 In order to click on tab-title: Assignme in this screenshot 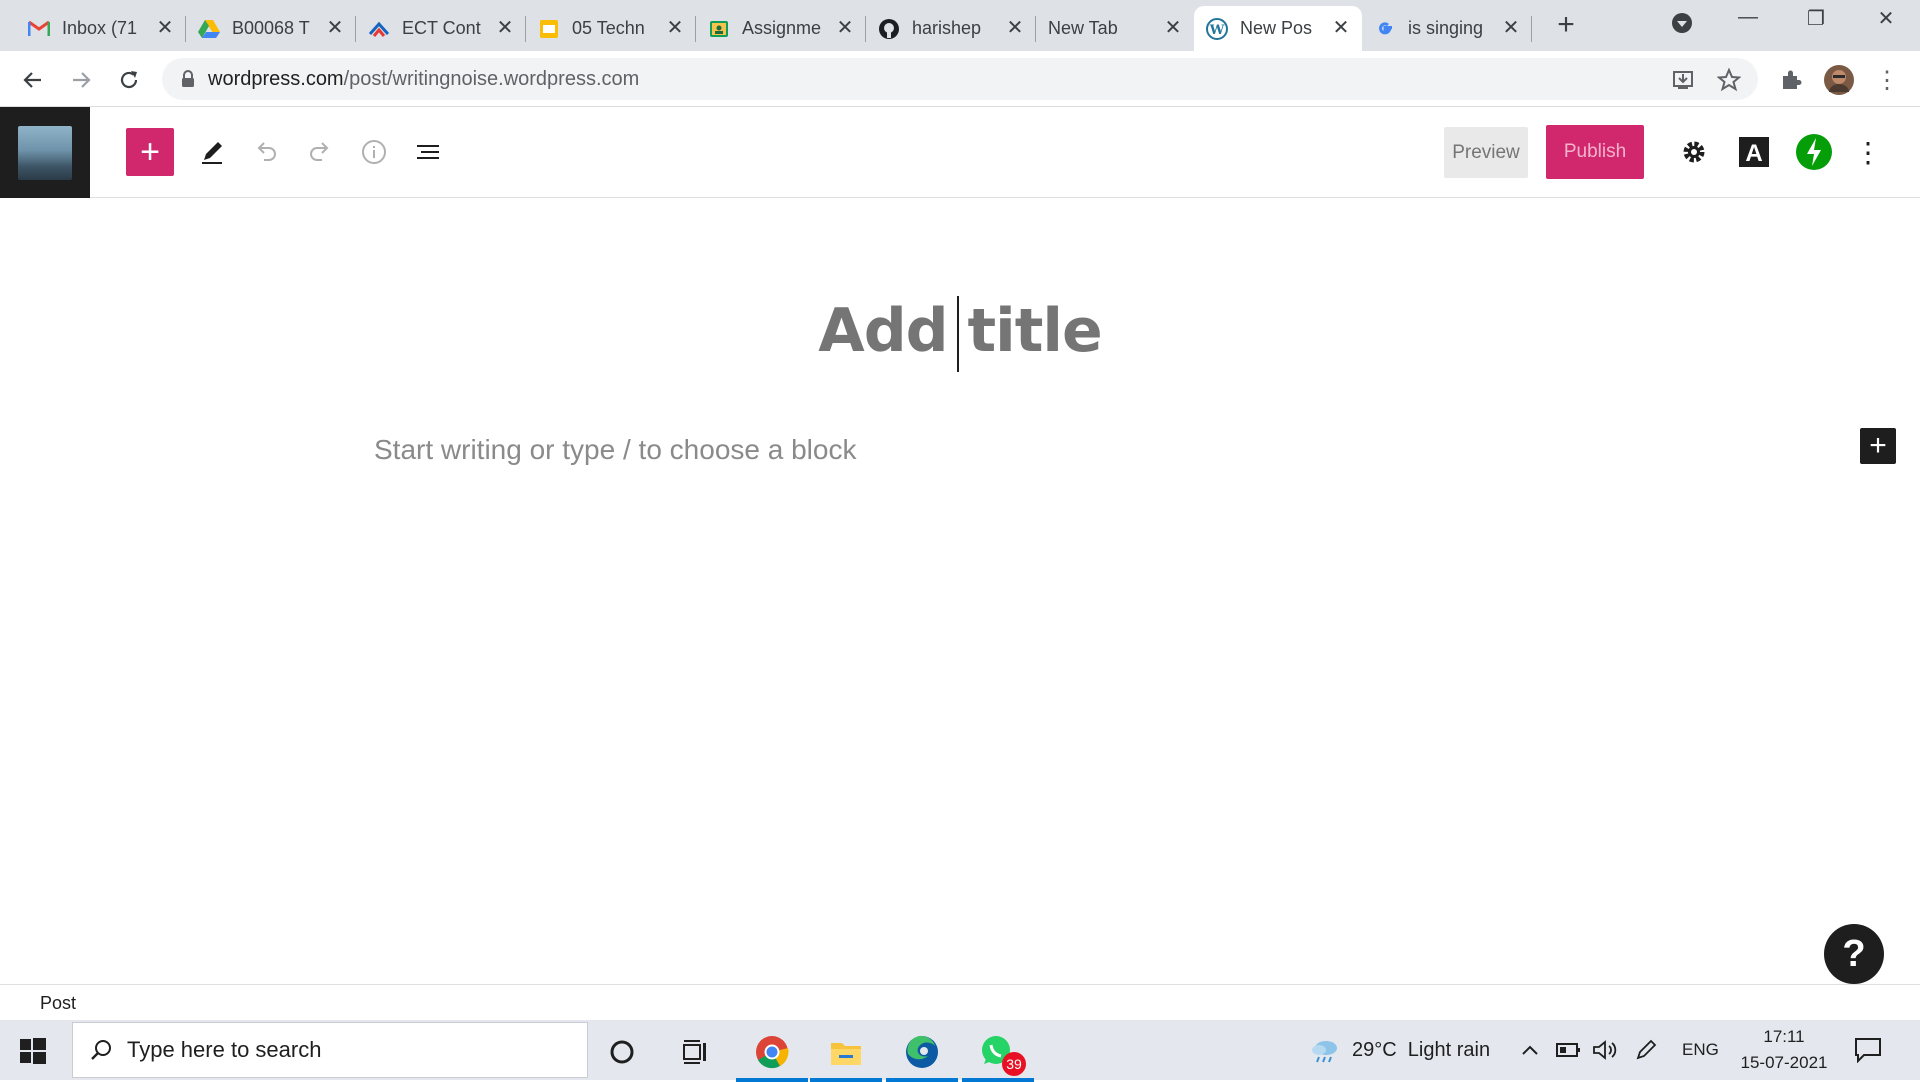, I will do `click(782, 28)`.